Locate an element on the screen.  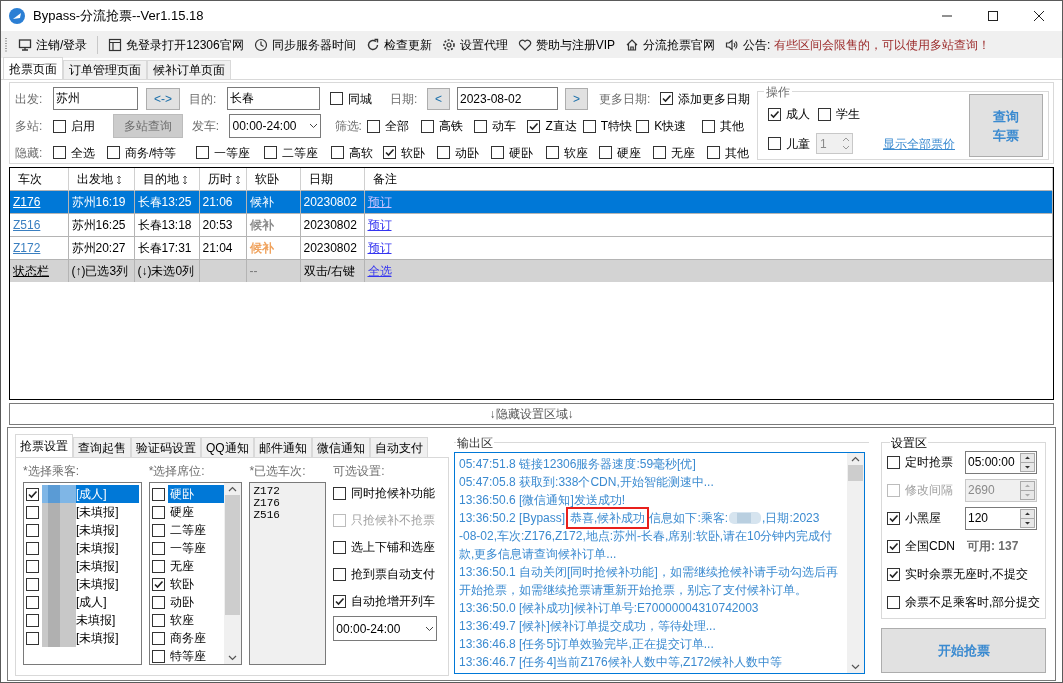
list-item: 软座 is located at coordinates (196, 620).